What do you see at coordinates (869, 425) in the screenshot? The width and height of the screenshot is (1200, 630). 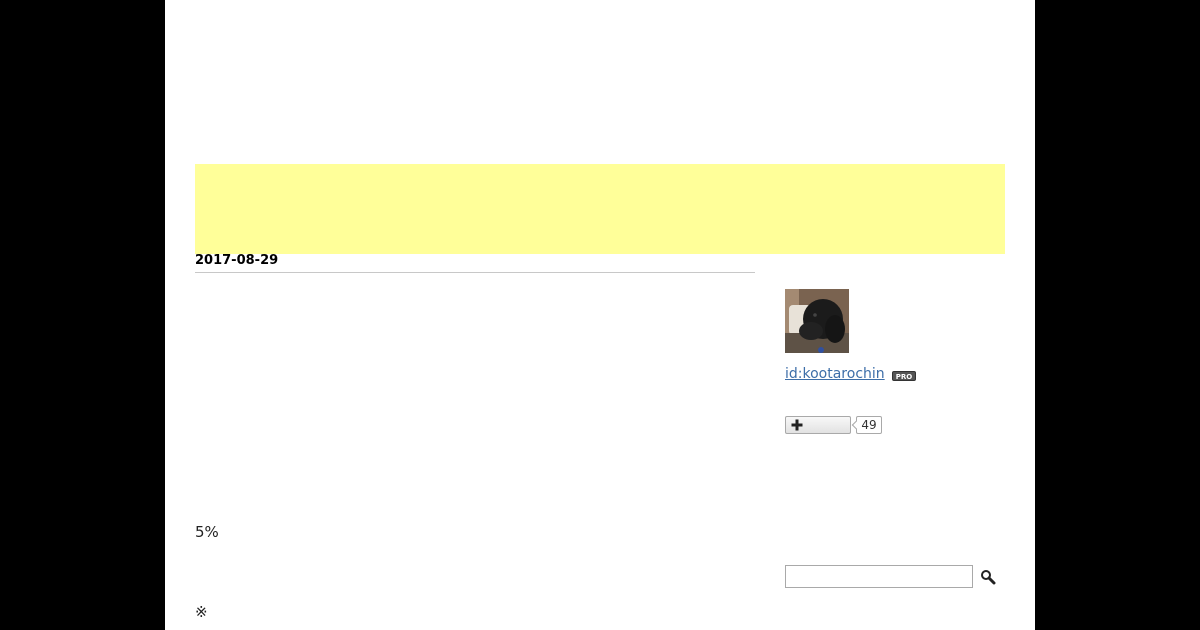 I see `follower-count: 49` at bounding box center [869, 425].